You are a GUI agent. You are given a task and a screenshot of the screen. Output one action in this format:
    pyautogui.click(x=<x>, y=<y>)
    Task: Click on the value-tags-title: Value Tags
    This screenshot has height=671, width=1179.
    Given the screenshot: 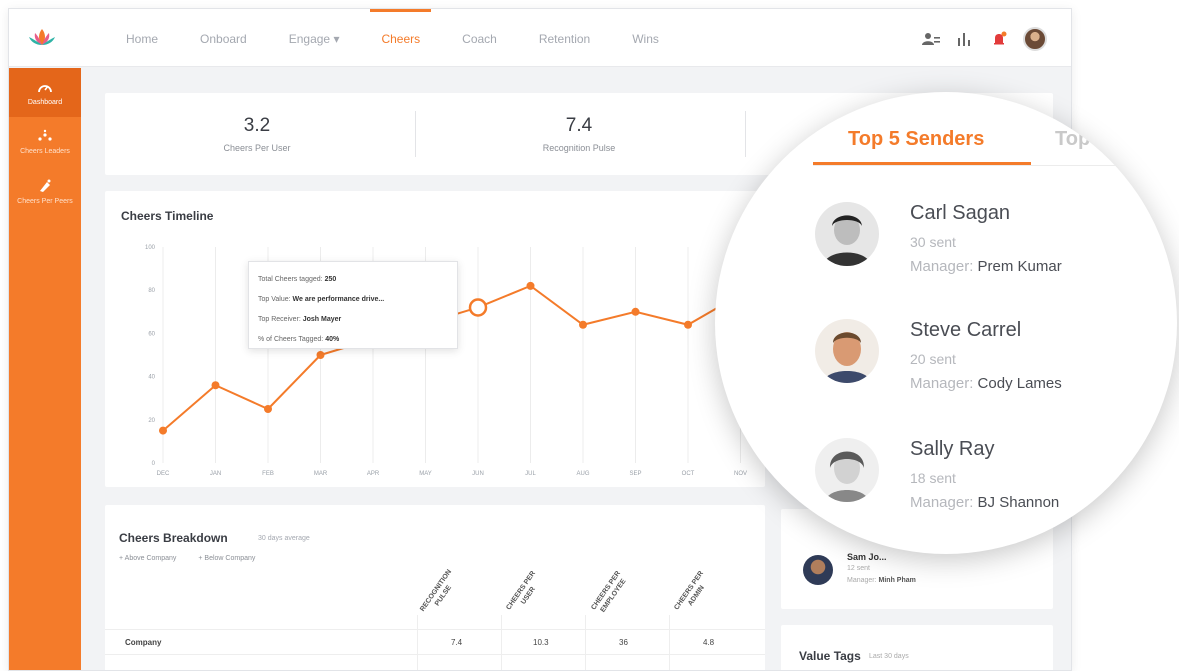 What is the action you would take?
    pyautogui.click(x=830, y=656)
    